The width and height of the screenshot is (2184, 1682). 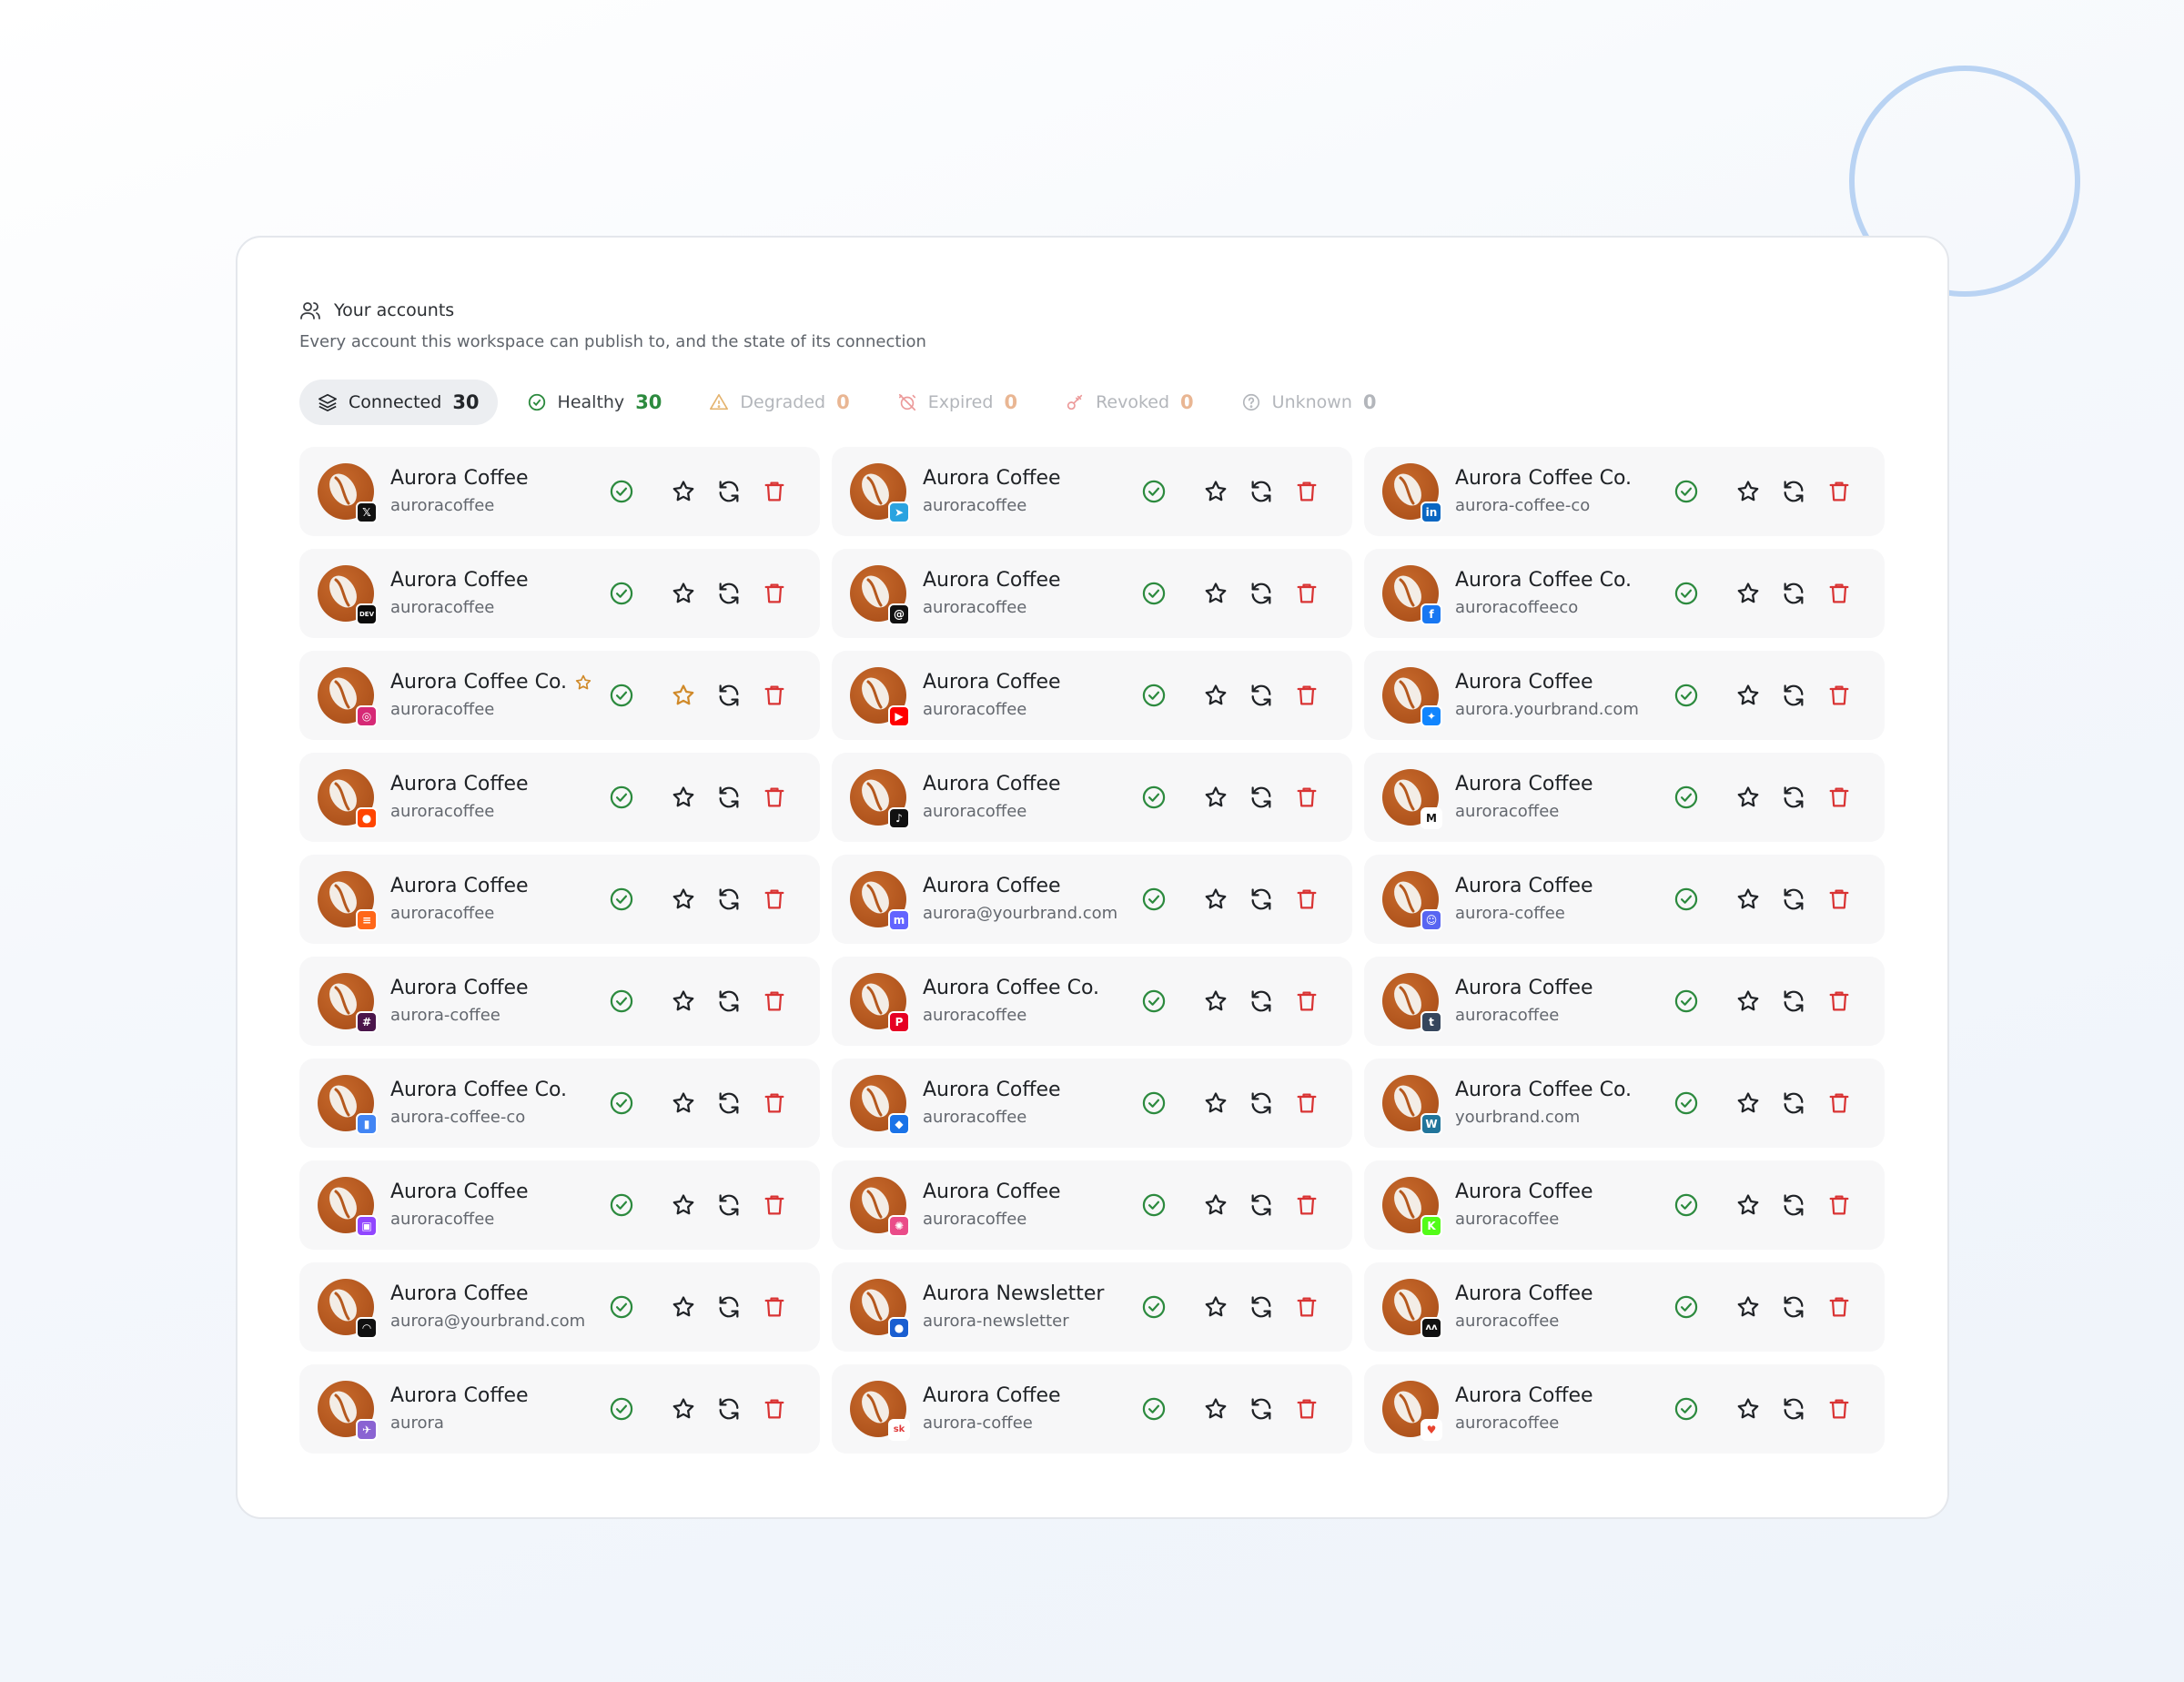 I want to click on account-card-twitch: ▣ Aurora Coffee auroracoffee, so click(x=559, y=1205).